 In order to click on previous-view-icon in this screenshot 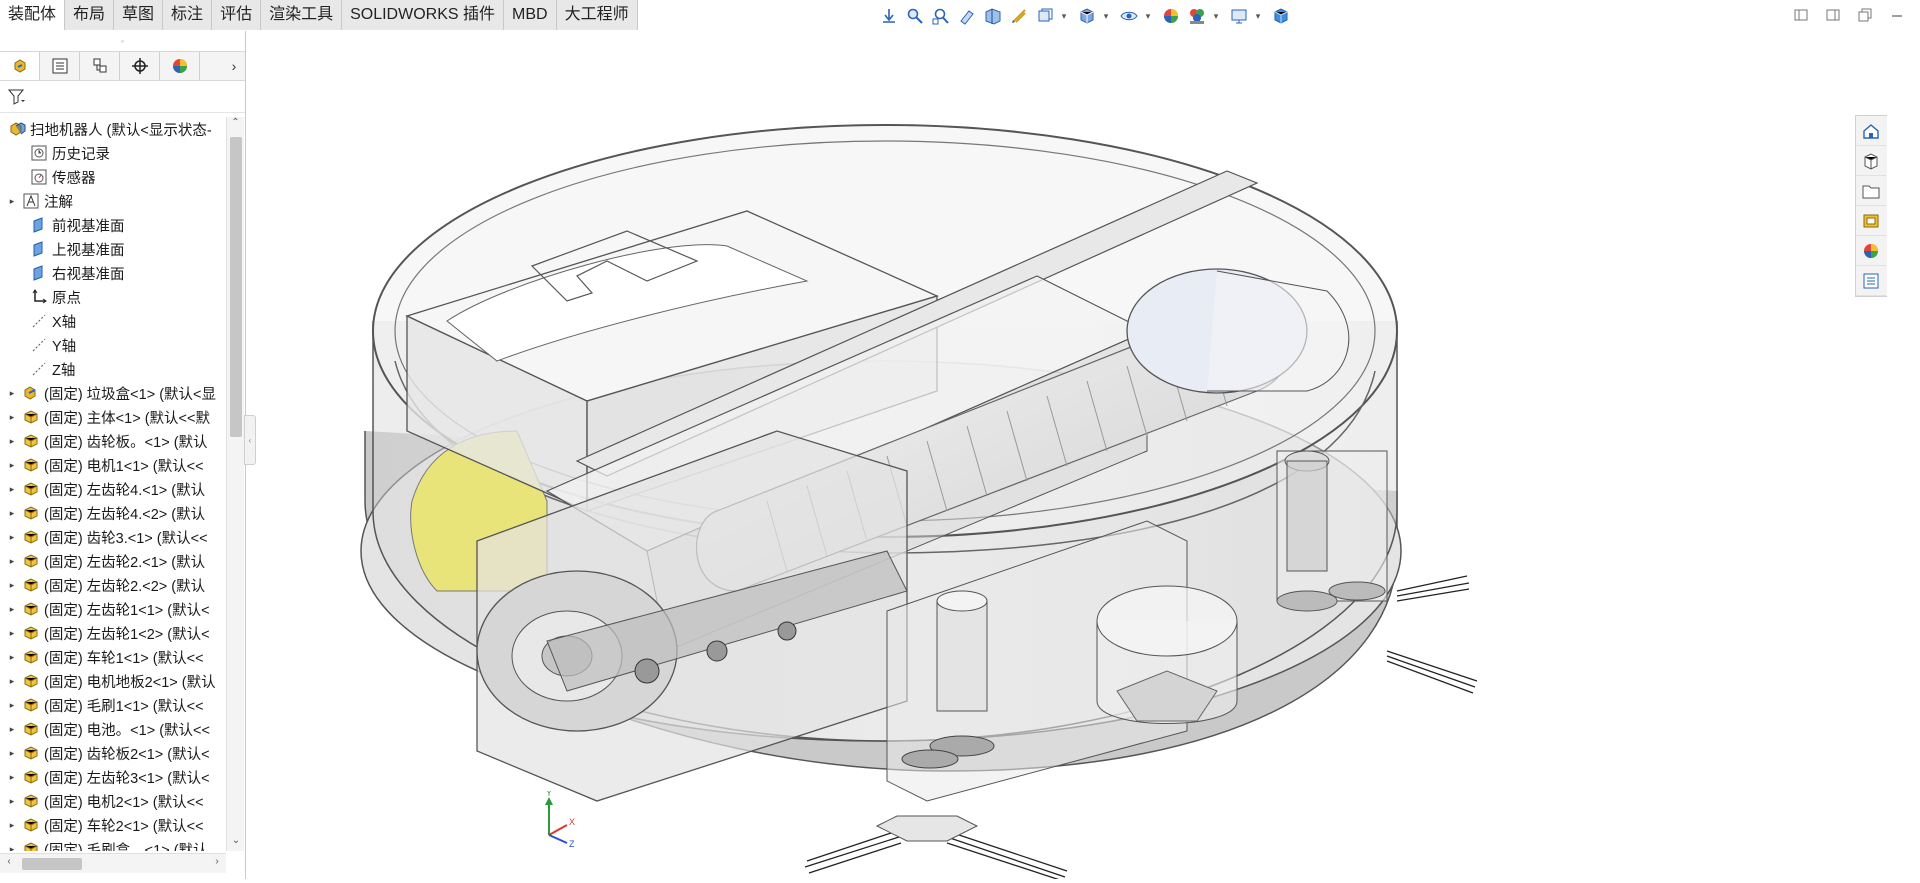, I will do `click(967, 16)`.